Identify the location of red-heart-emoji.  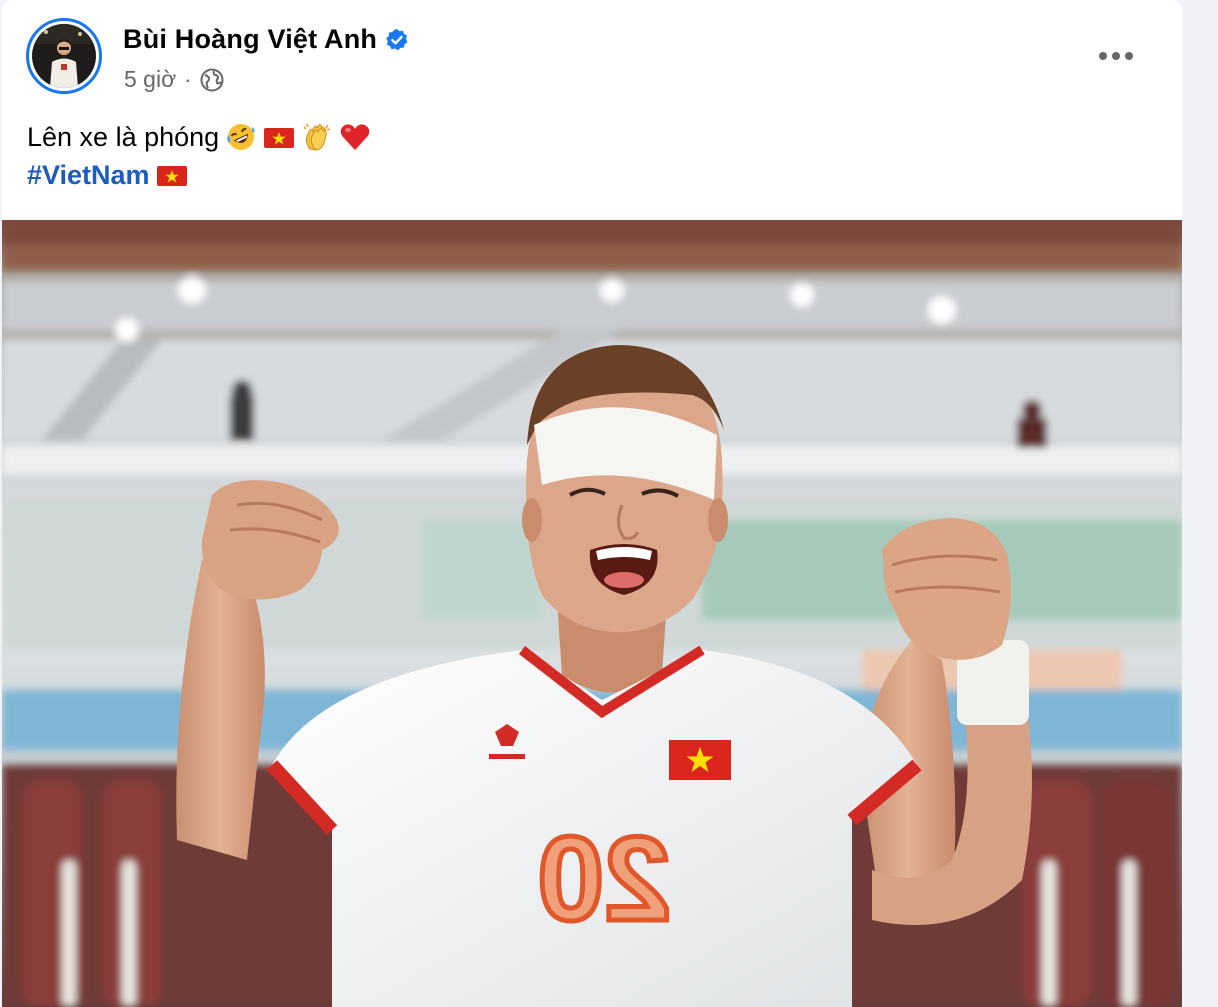
(355, 137).